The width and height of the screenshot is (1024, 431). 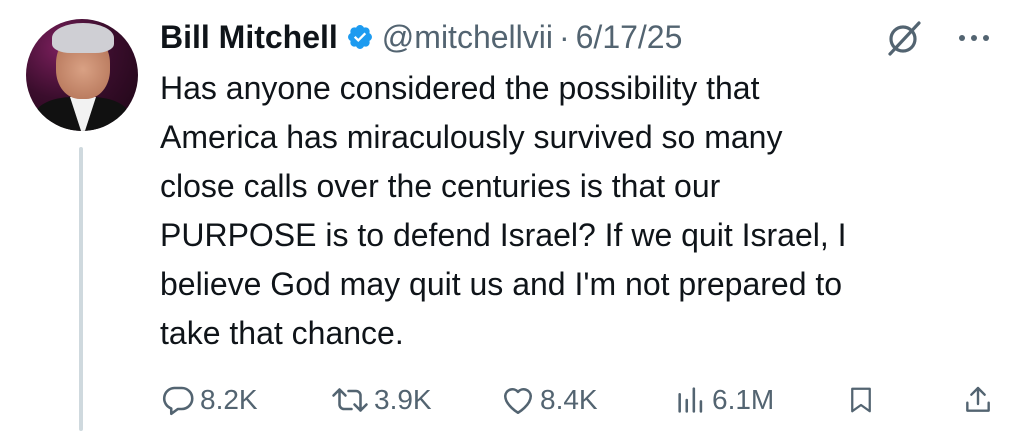 I want to click on avatar-hair, so click(x=83, y=38).